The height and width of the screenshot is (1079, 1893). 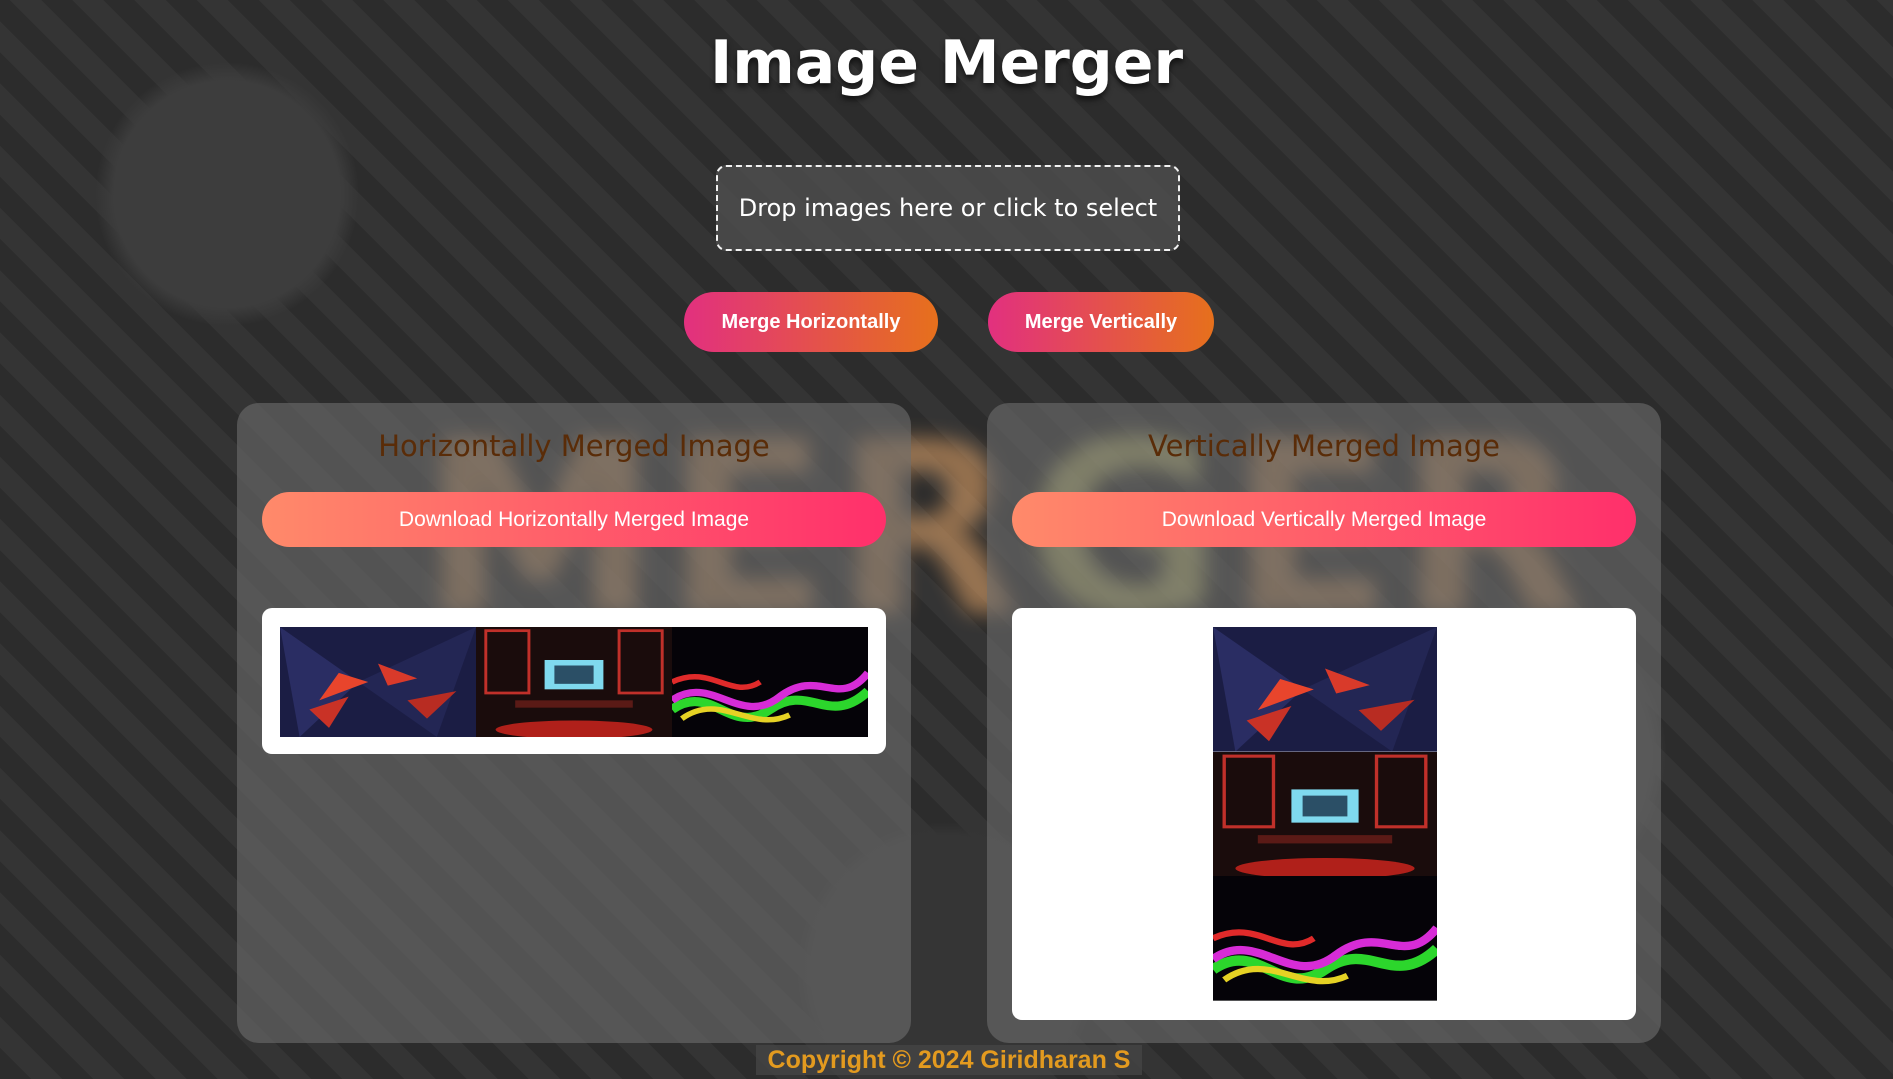 I want to click on merge-horizontally-button: Merge Horizontally, so click(x=811, y=322).